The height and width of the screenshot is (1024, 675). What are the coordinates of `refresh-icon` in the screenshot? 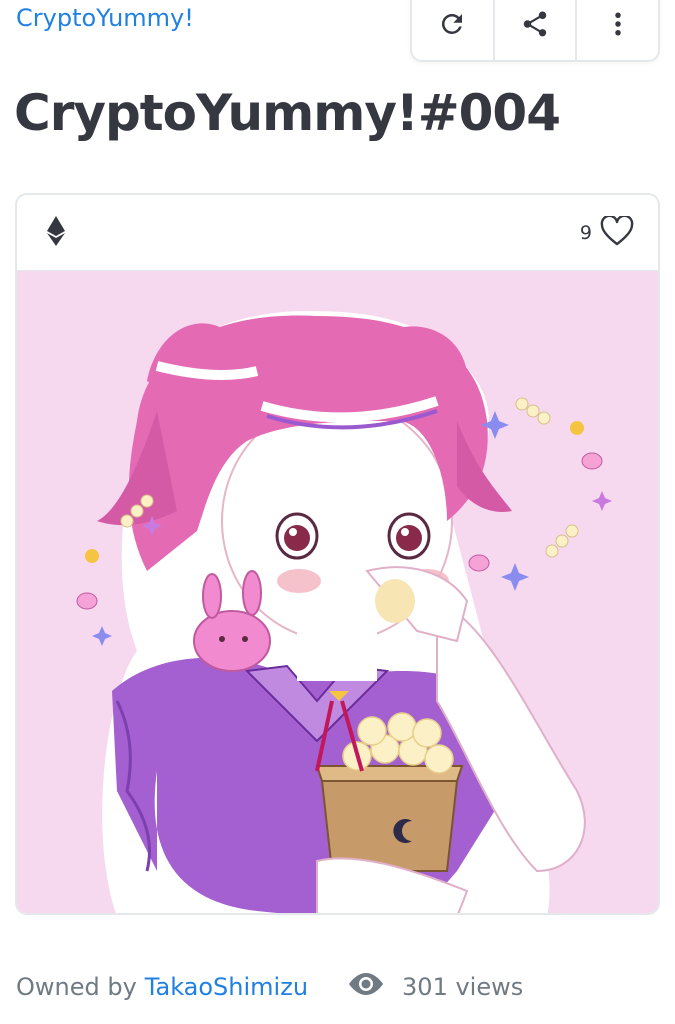 It's located at (452, 26).